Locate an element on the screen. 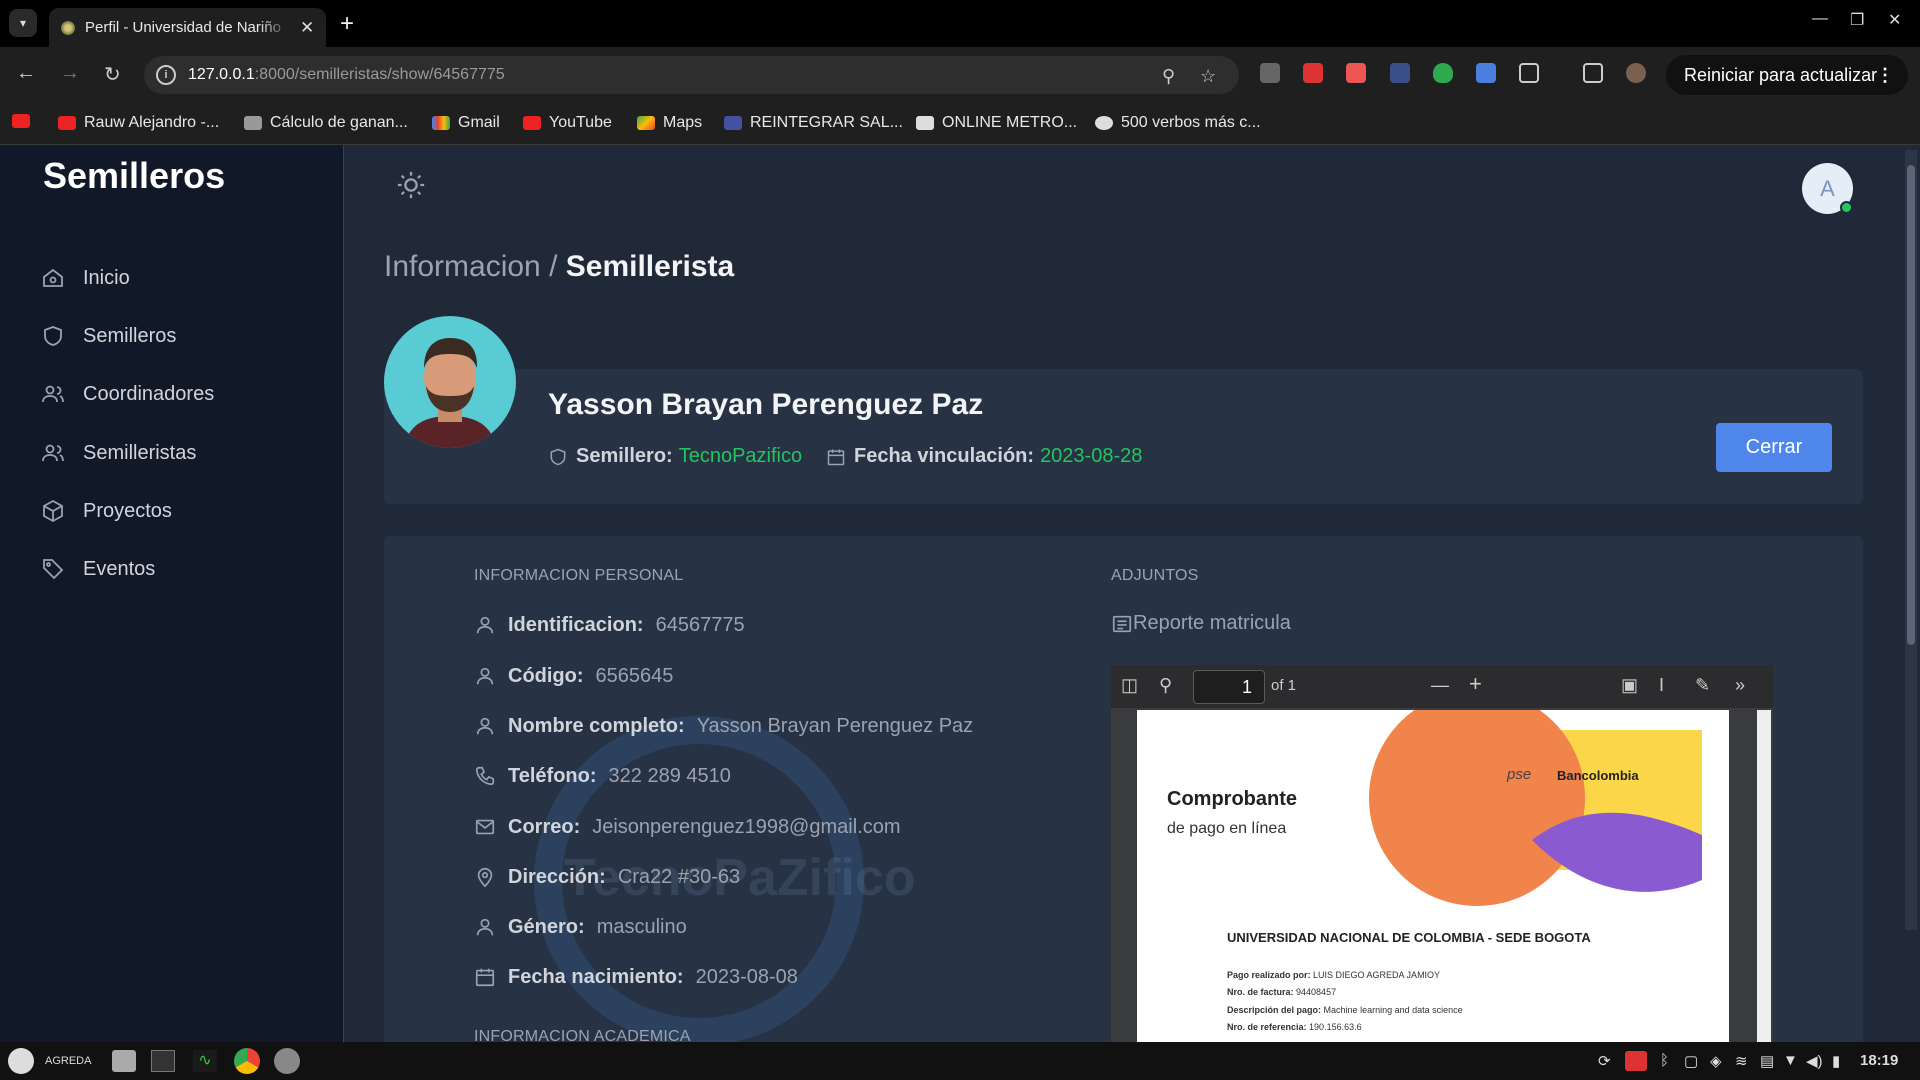 This screenshot has width=1920, height=1080. user-avatar: A is located at coordinates (1827, 188).